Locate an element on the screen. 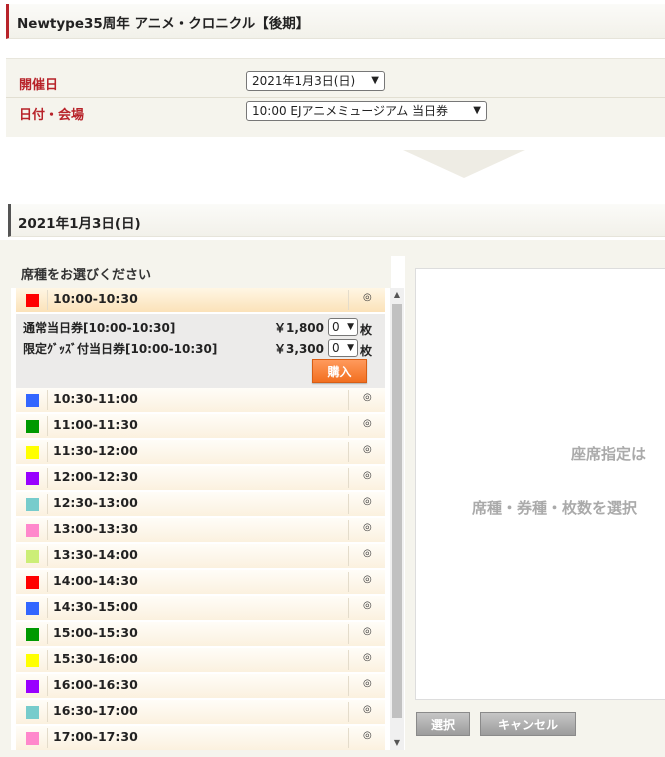  seat-type-row: 12:00-12:30 ◎ is located at coordinates (200, 479).